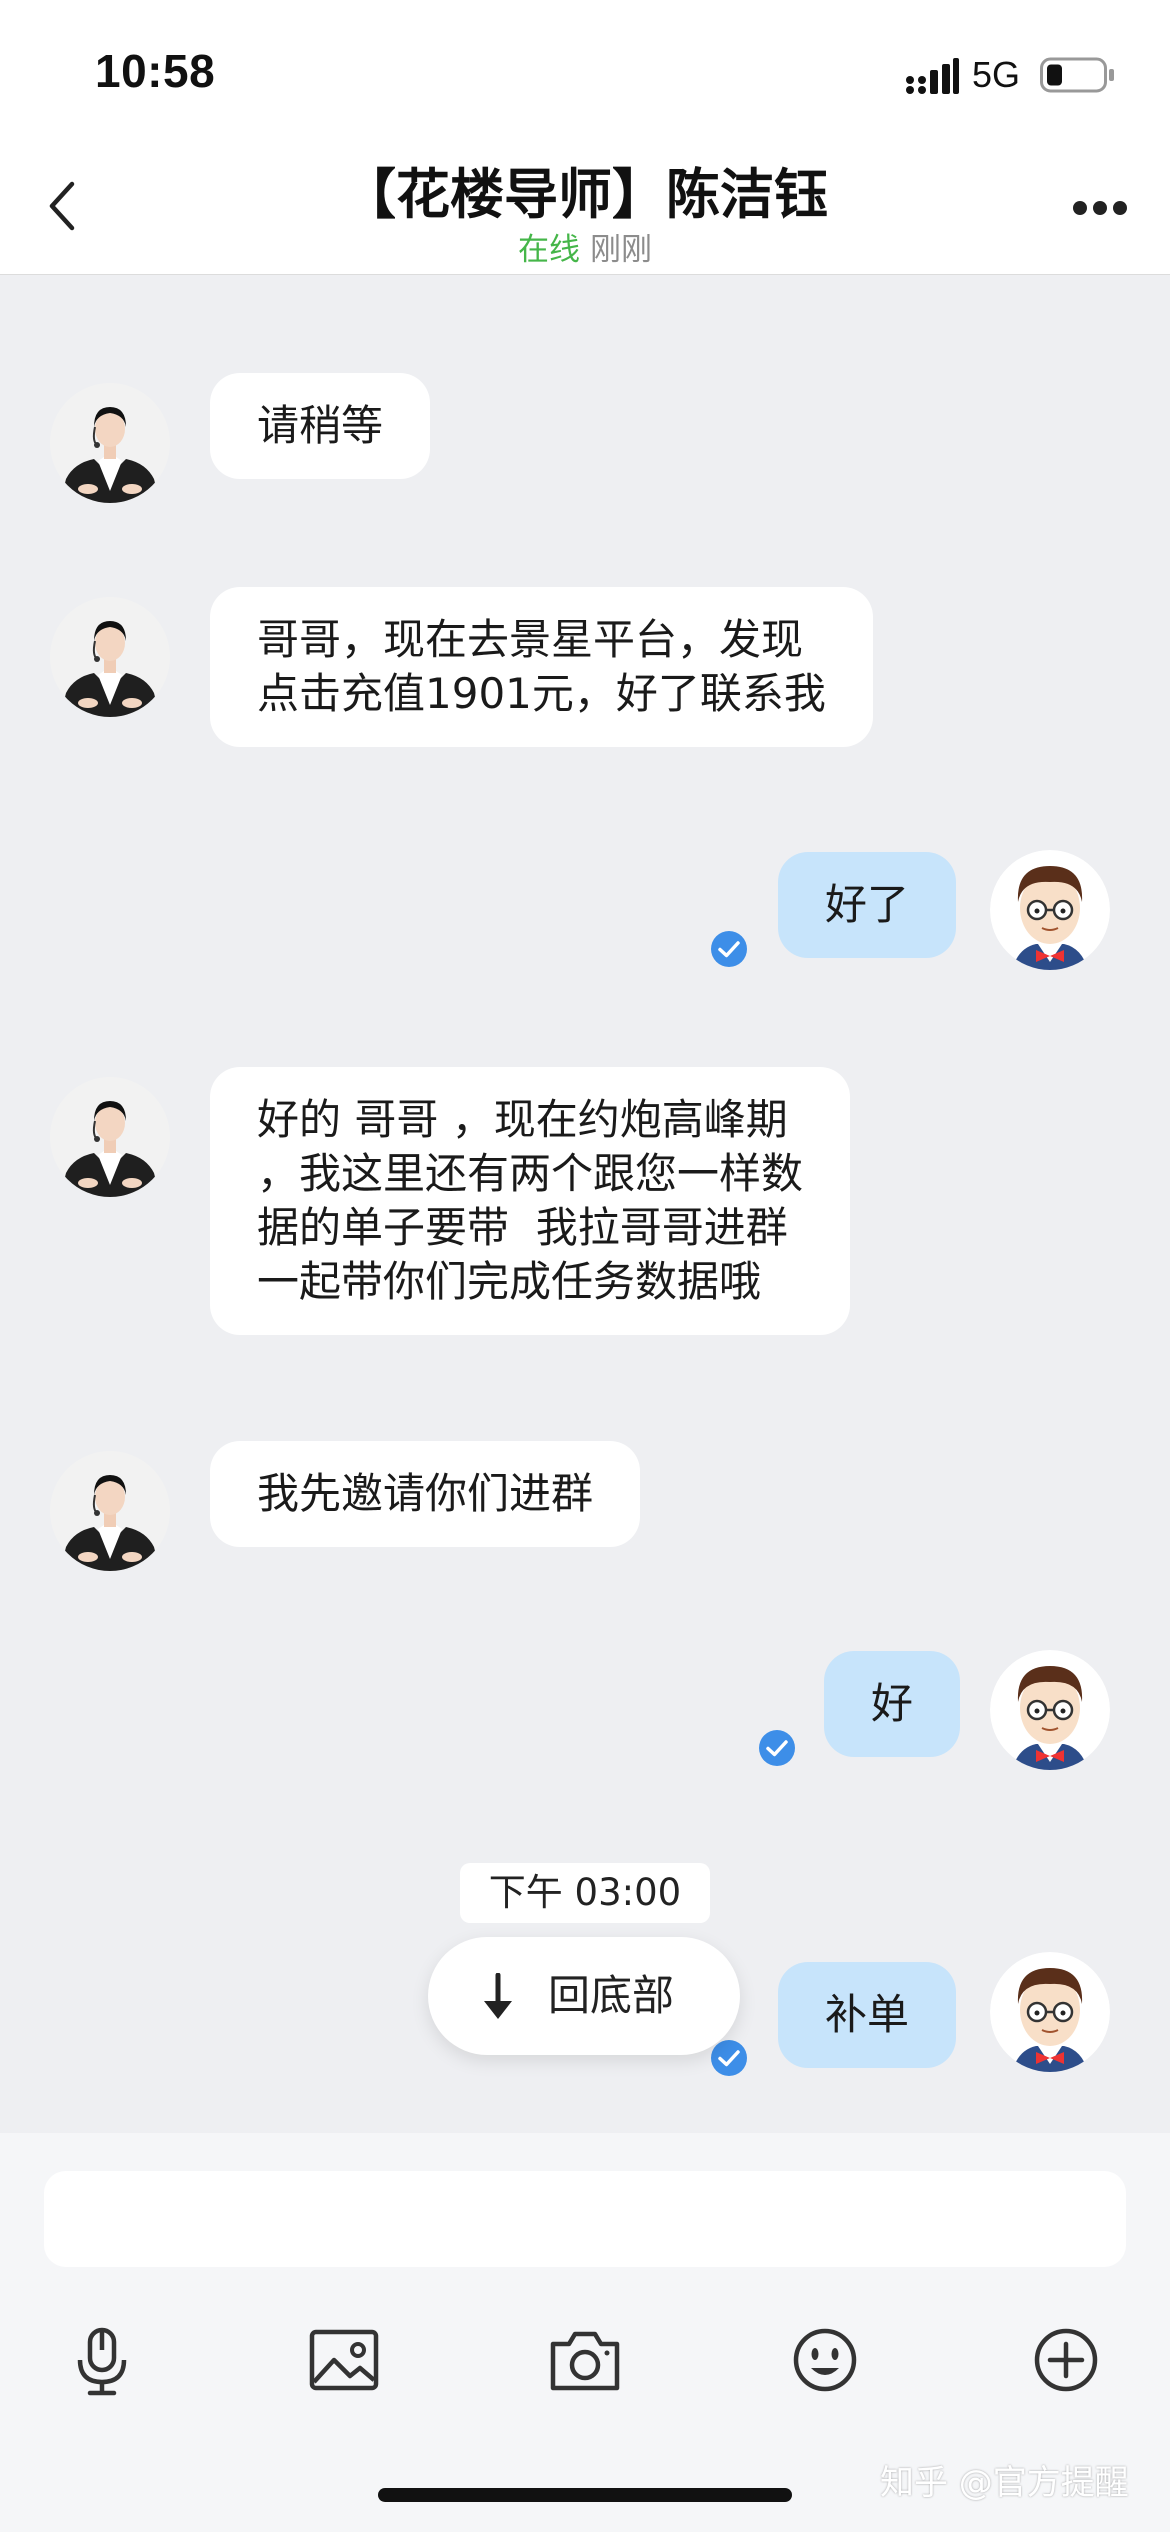 This screenshot has height=2532, width=1170. Describe the element at coordinates (102, 2360) in the screenshot. I see `microphone-icon` at that location.